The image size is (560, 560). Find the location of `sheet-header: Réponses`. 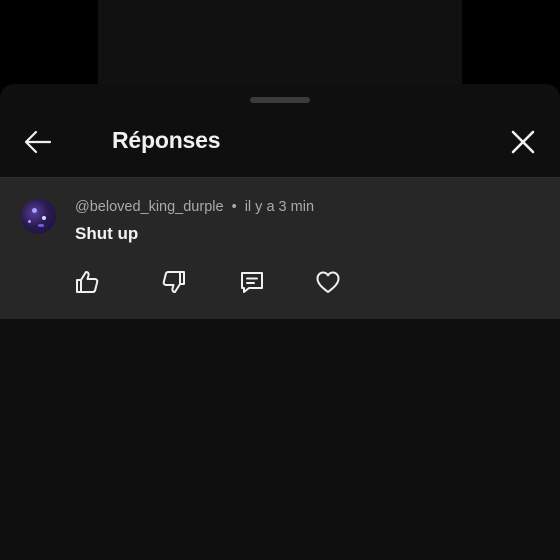

sheet-header: Réponses is located at coordinates (280, 143).